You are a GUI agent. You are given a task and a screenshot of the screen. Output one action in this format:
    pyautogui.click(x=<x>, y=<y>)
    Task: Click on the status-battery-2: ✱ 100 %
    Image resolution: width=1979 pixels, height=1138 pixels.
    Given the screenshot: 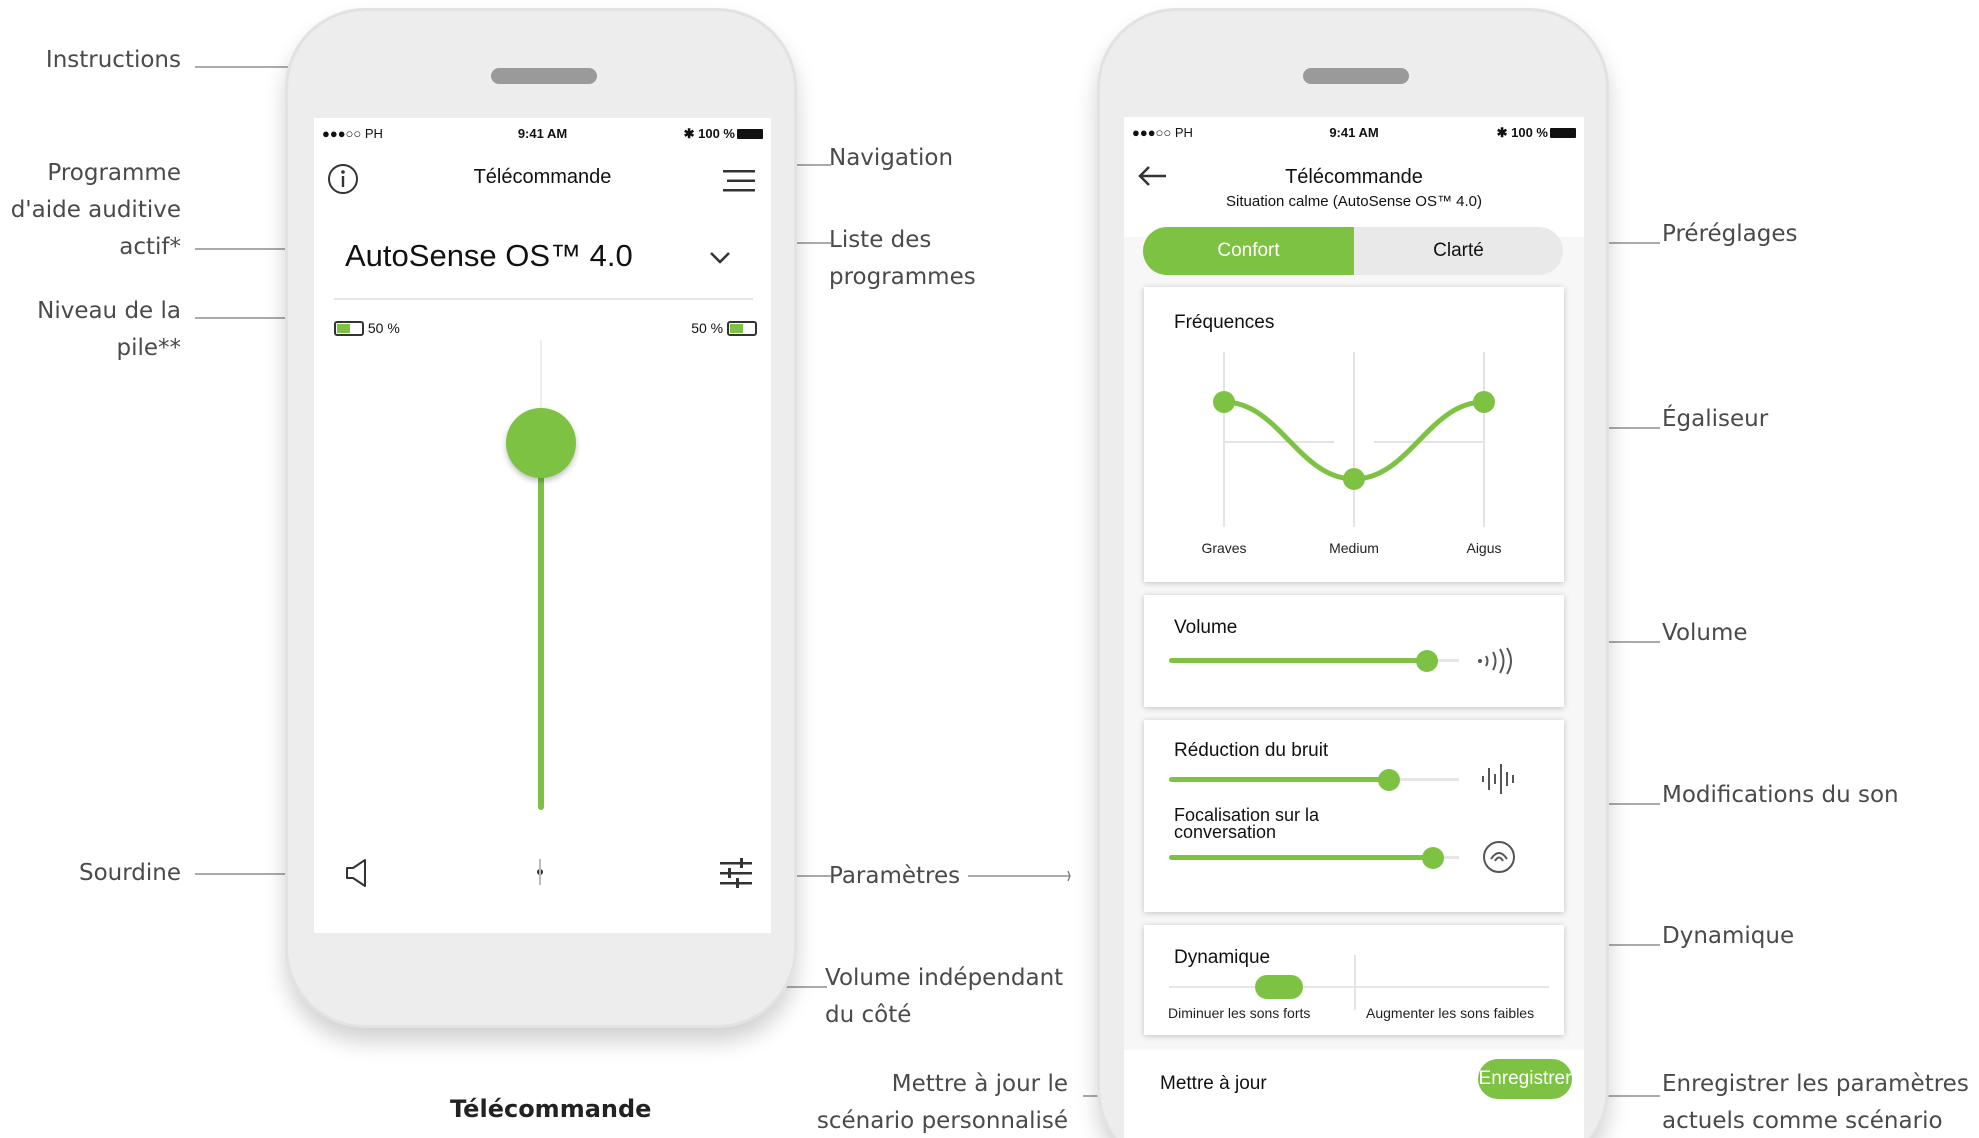 What is the action you would take?
    pyautogui.click(x=1536, y=133)
    